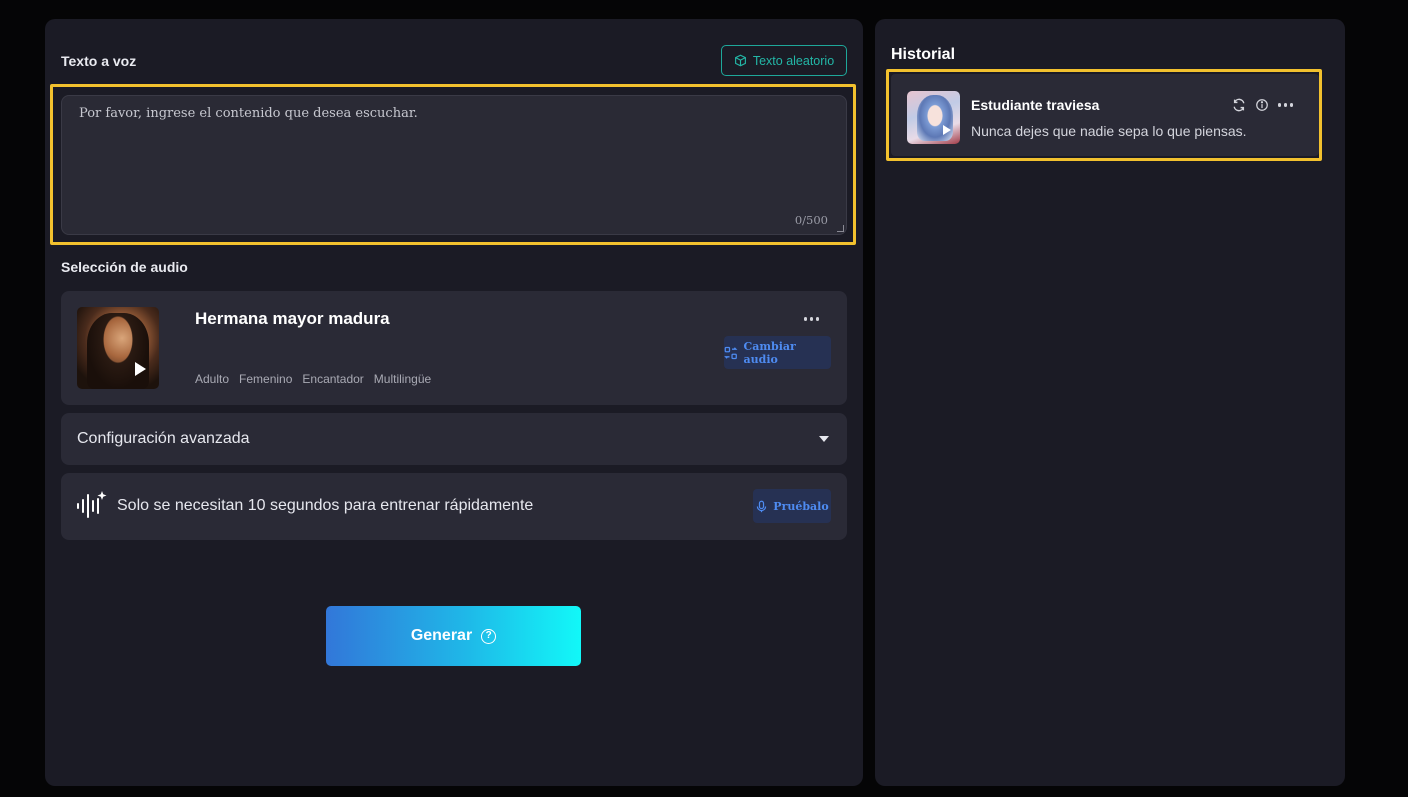  I want to click on try-training-button: Pruébalo, so click(792, 506).